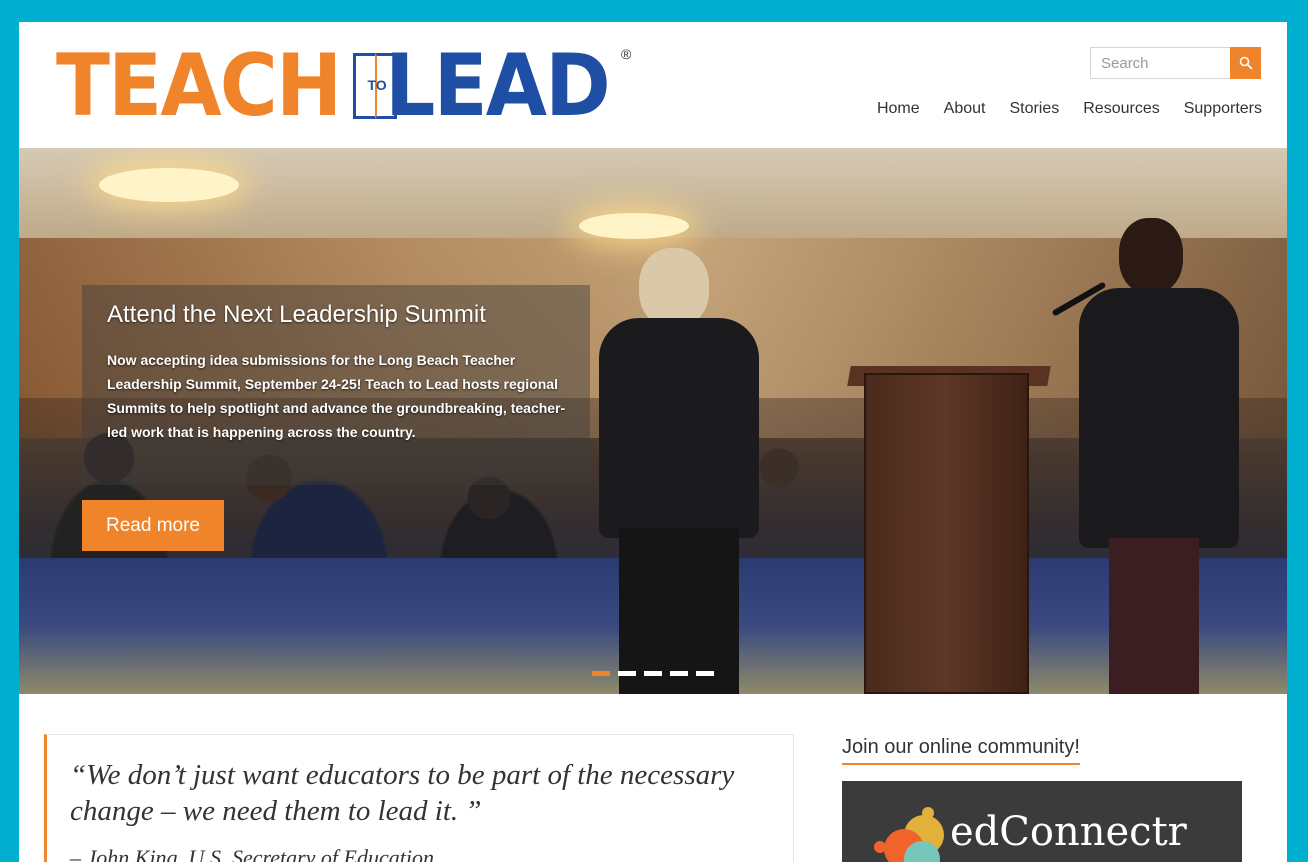  I want to click on search-icon, so click(1245, 63).